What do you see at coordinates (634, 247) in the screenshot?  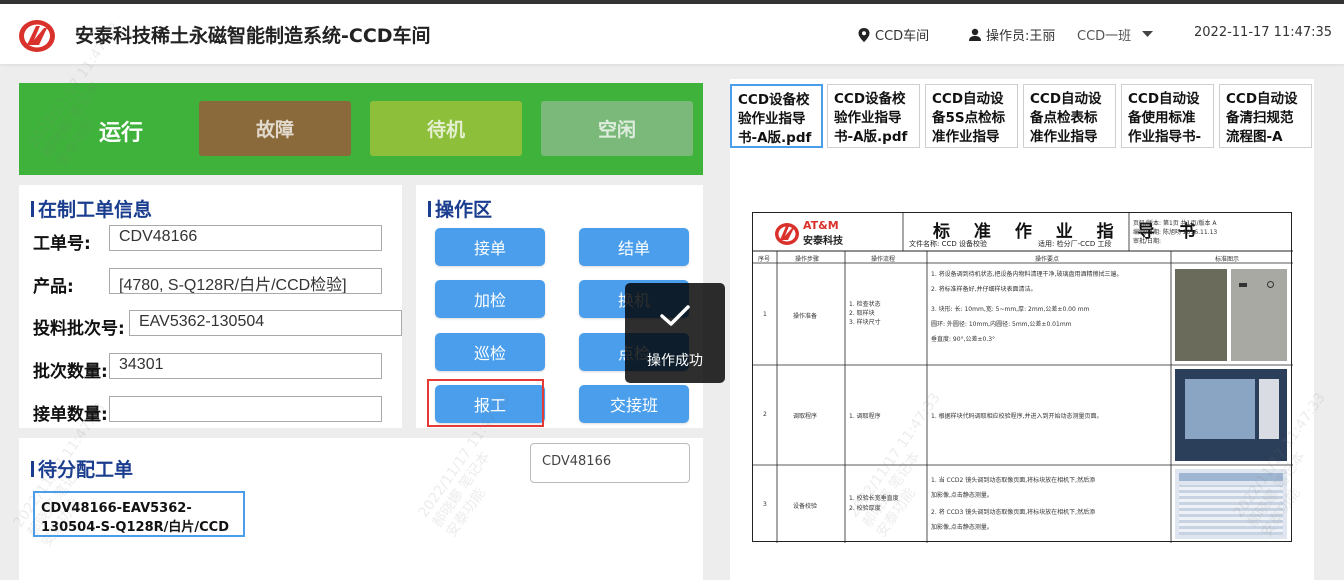 I see `close-order-button: 结单` at bounding box center [634, 247].